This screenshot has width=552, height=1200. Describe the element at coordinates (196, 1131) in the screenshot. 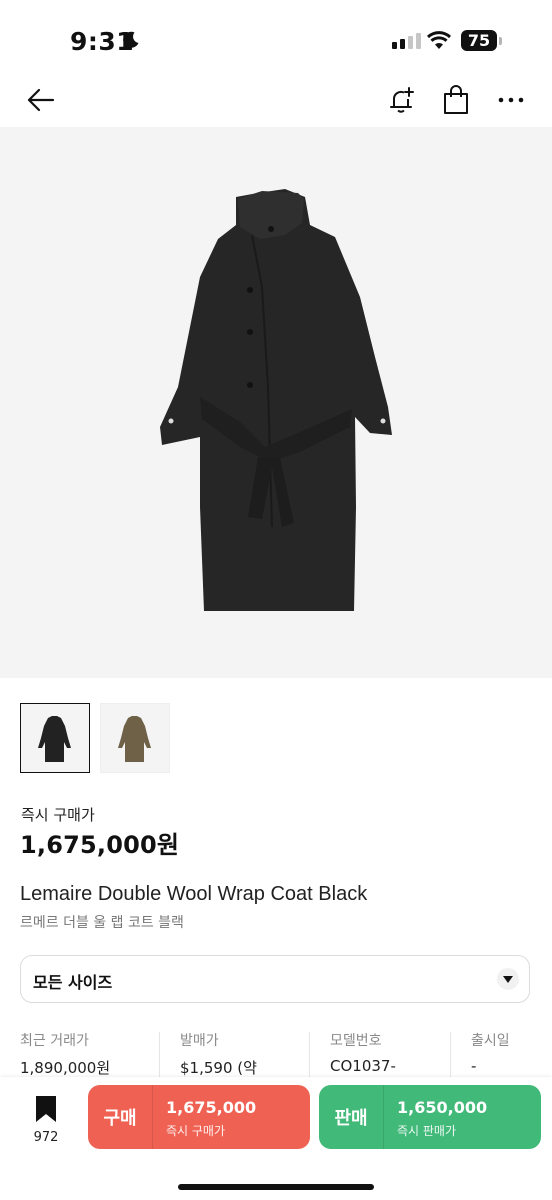

I see `buy-subtitle: 즉시 구매가` at that location.